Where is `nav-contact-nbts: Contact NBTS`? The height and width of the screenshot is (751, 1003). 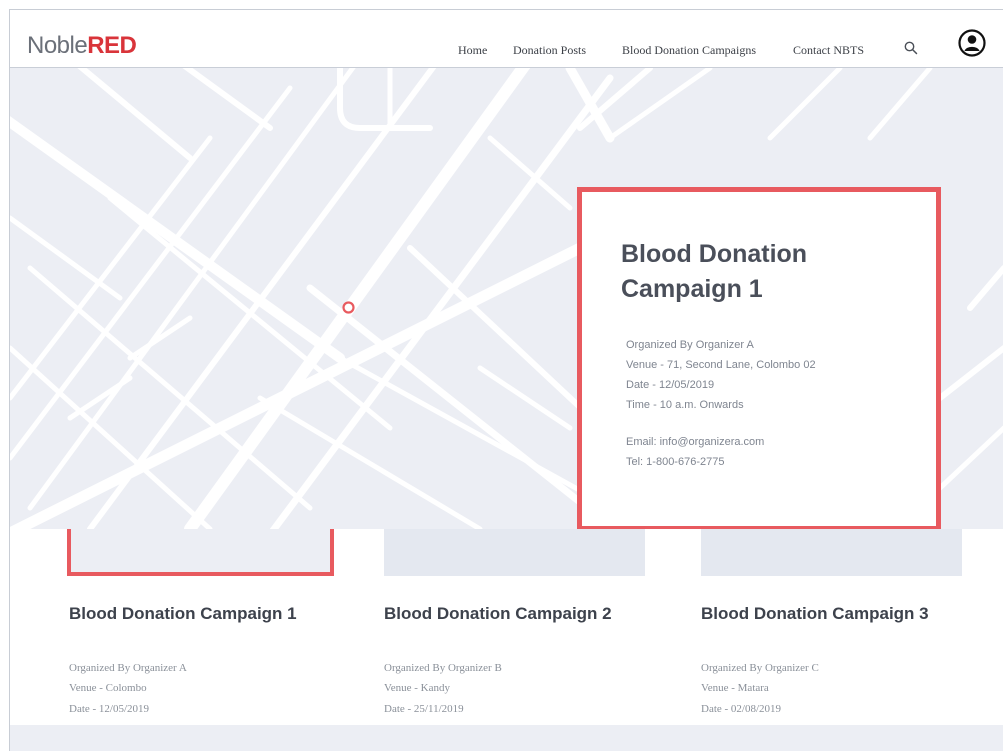
nav-contact-nbts: Contact NBTS is located at coordinates (828, 50).